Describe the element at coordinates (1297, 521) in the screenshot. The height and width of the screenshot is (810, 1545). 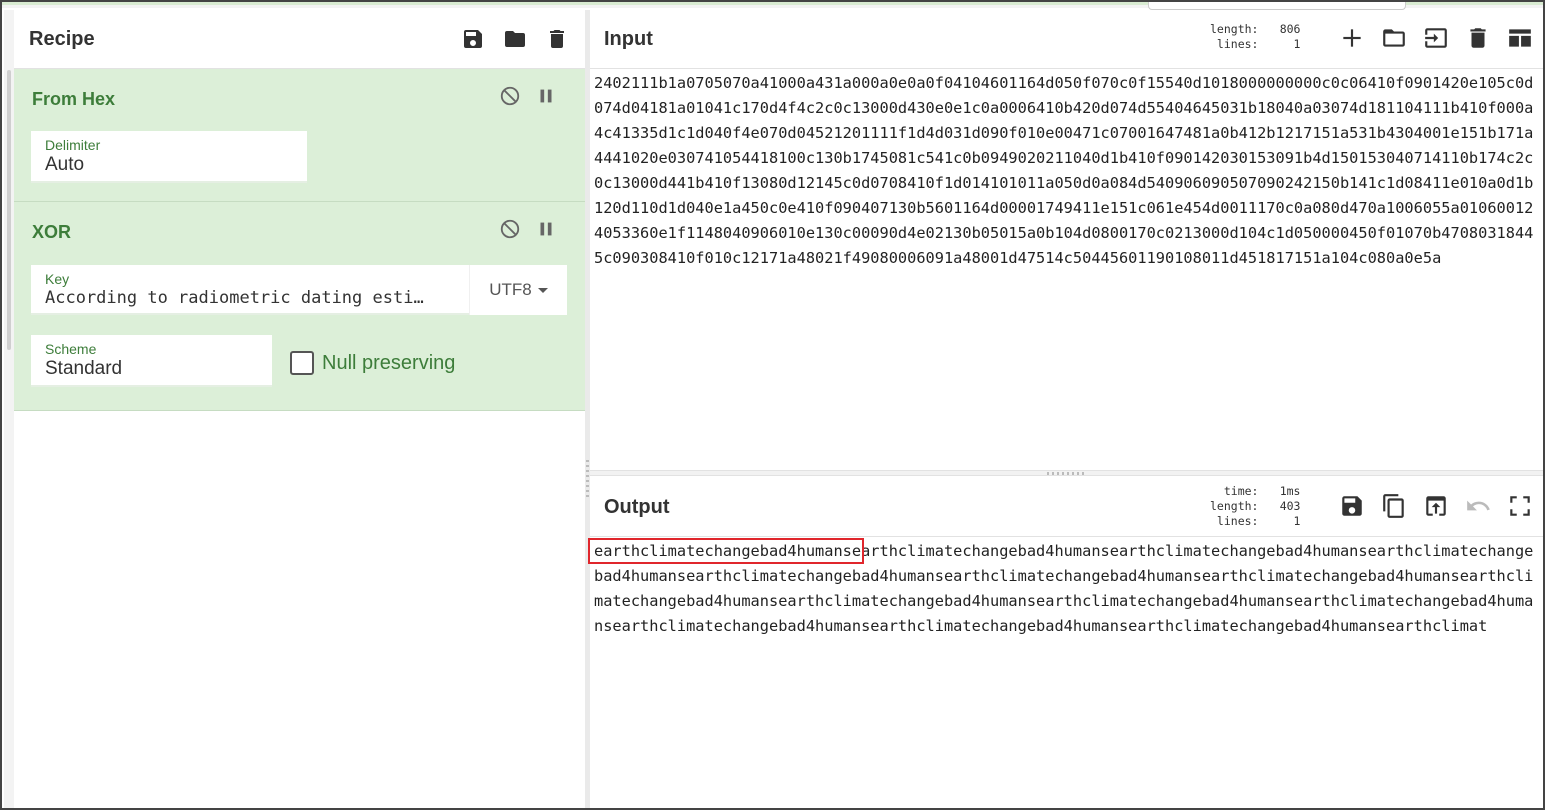
I see `output-lines-value: 1` at that location.